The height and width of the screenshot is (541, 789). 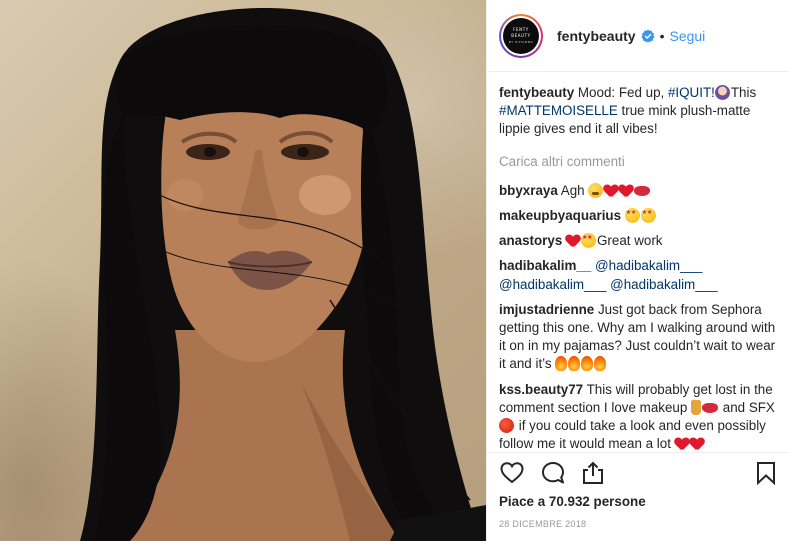 What do you see at coordinates (596, 36) in the screenshot?
I see `header-username: fentybeauty` at bounding box center [596, 36].